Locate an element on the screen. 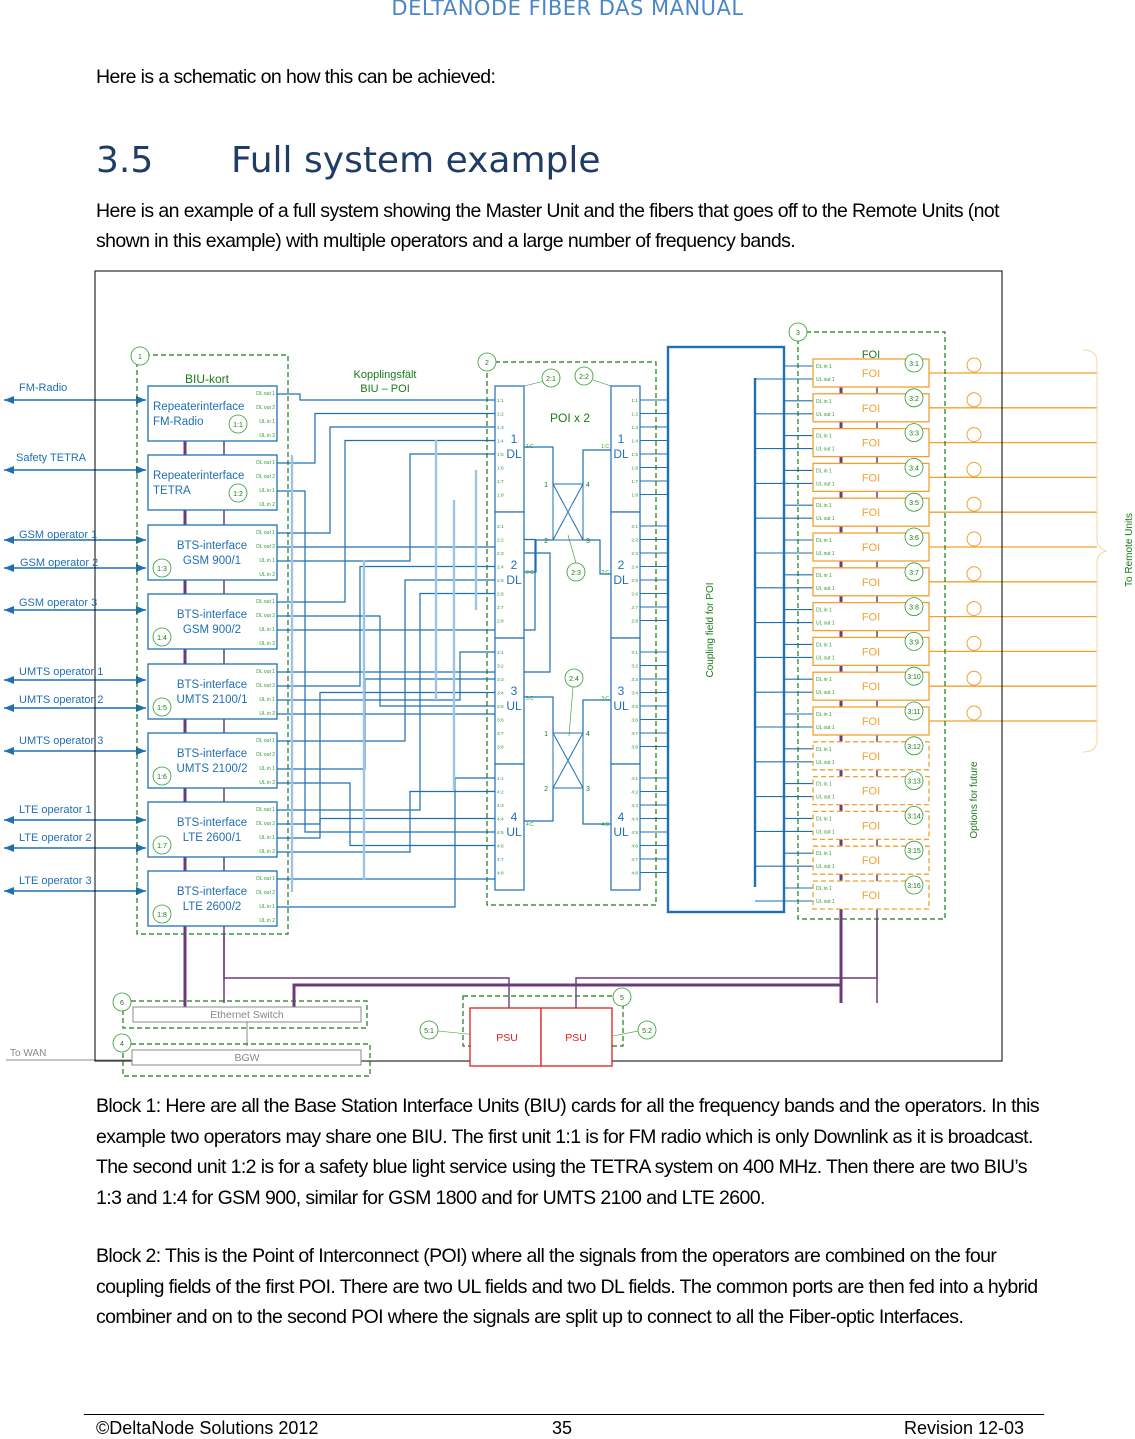 This screenshot has width=1135, height=1439. poi-port-label: 1:8 is located at coordinates (500, 496).